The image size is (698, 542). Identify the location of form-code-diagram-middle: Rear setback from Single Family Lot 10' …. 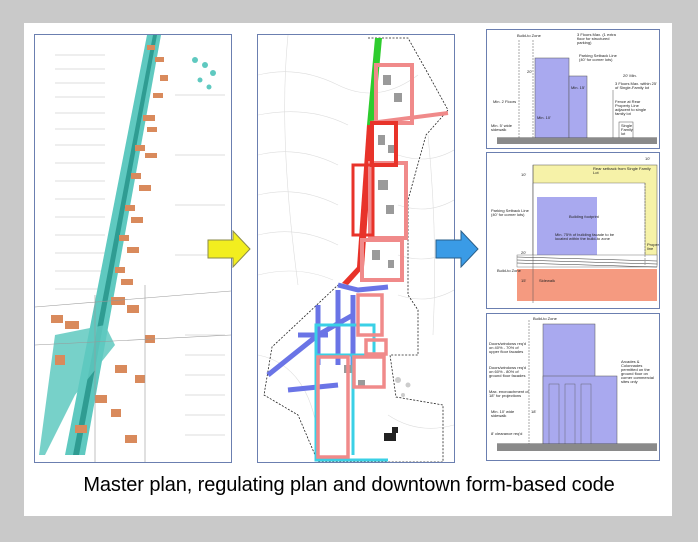
(573, 230).